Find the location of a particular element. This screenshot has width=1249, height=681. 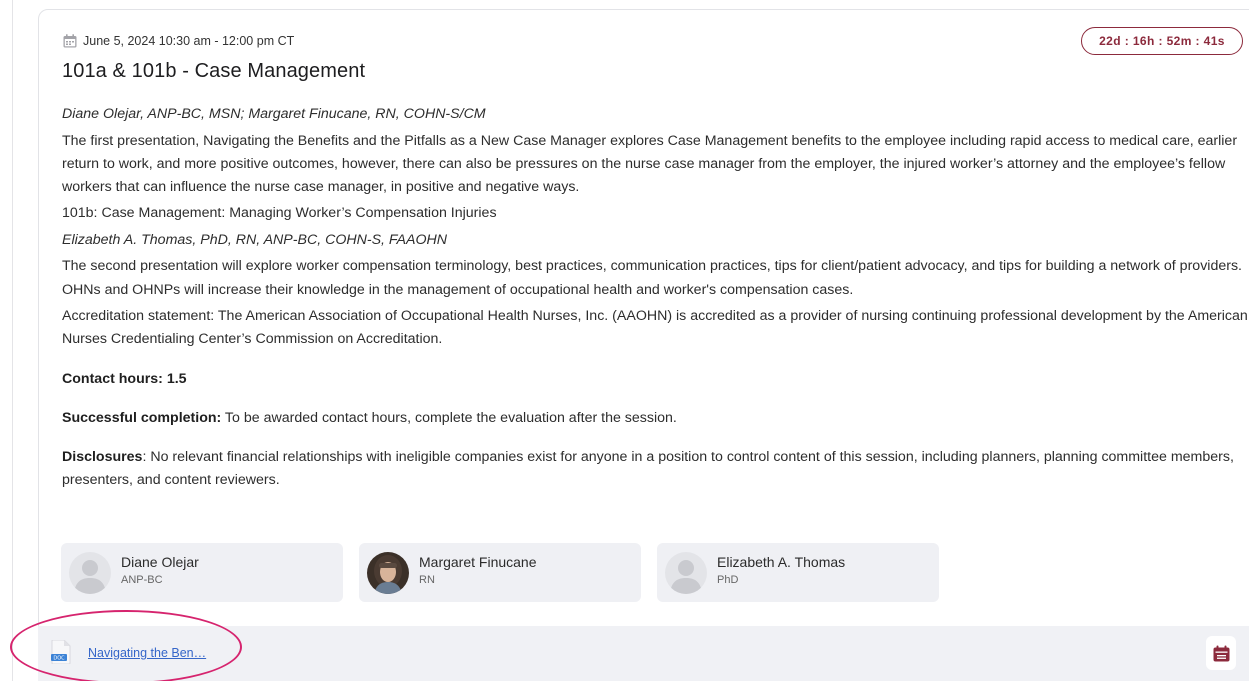

session-title: 101a & 101b - Case Management is located at coordinates (214, 71).